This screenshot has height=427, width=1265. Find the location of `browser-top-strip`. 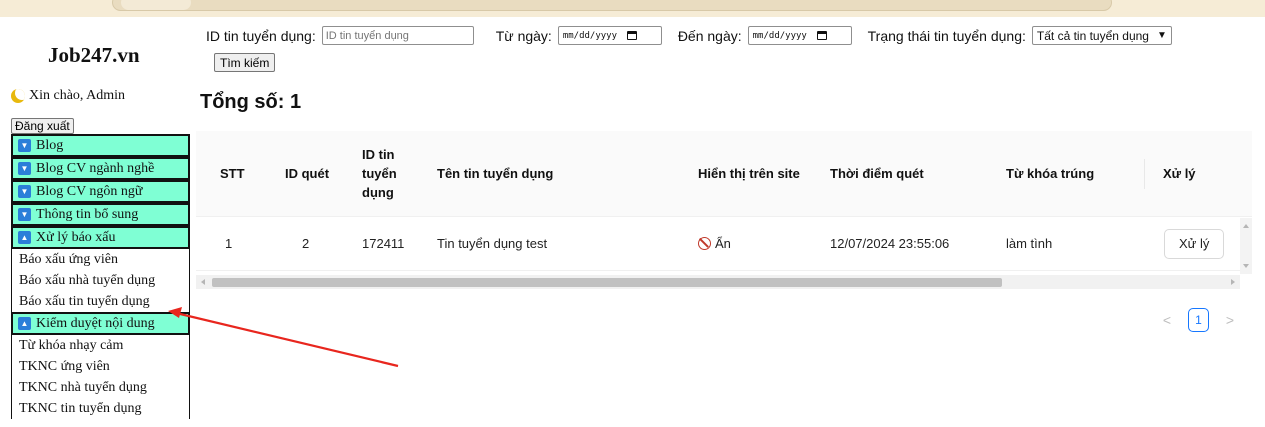

browser-top-strip is located at coordinates (632, 8).